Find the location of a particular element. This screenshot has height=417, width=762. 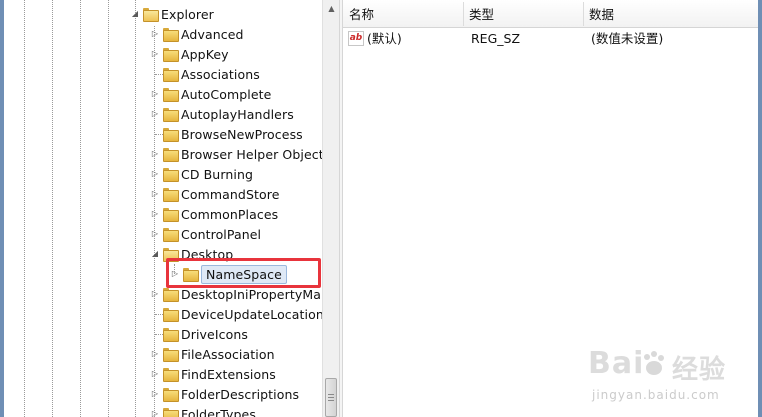

tree-node-label: FolderTypes is located at coordinates (218, 411).